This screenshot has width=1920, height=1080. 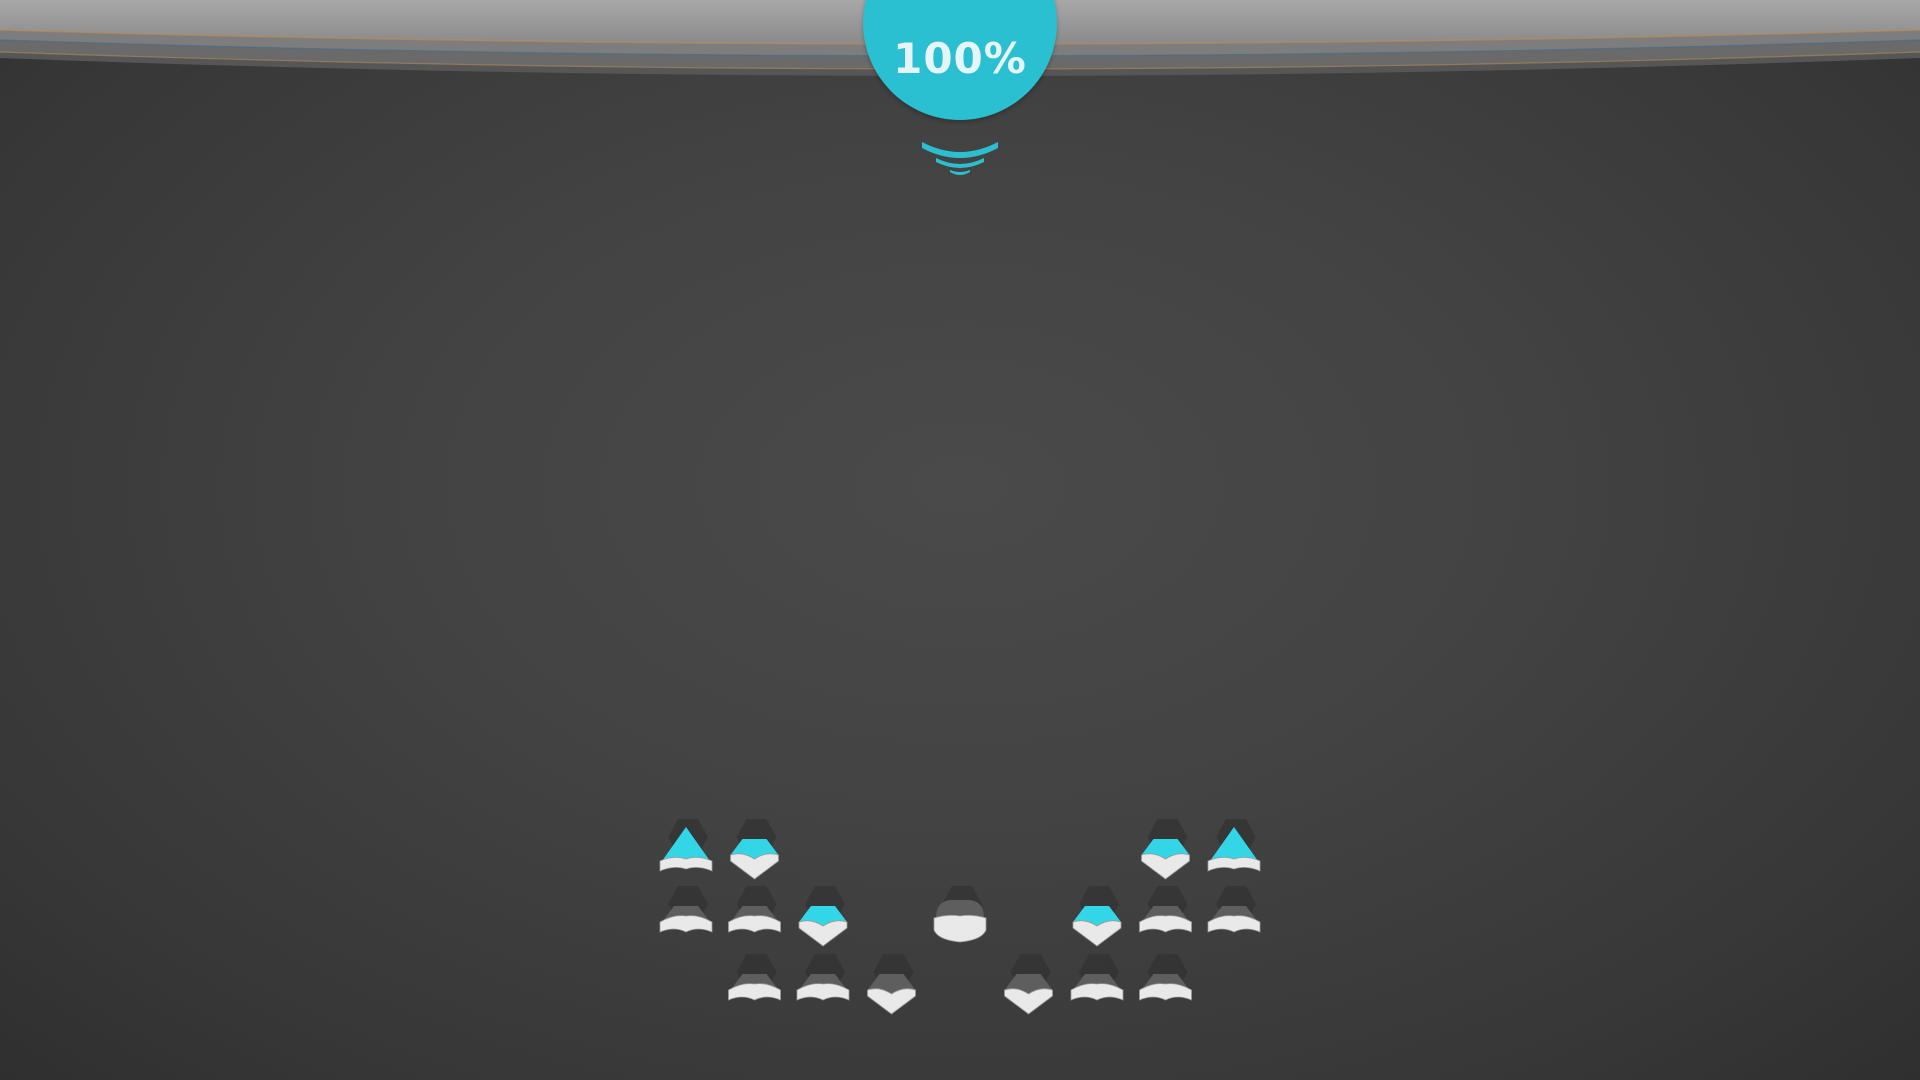 I want to click on piece-dark-round, so click(x=960, y=914).